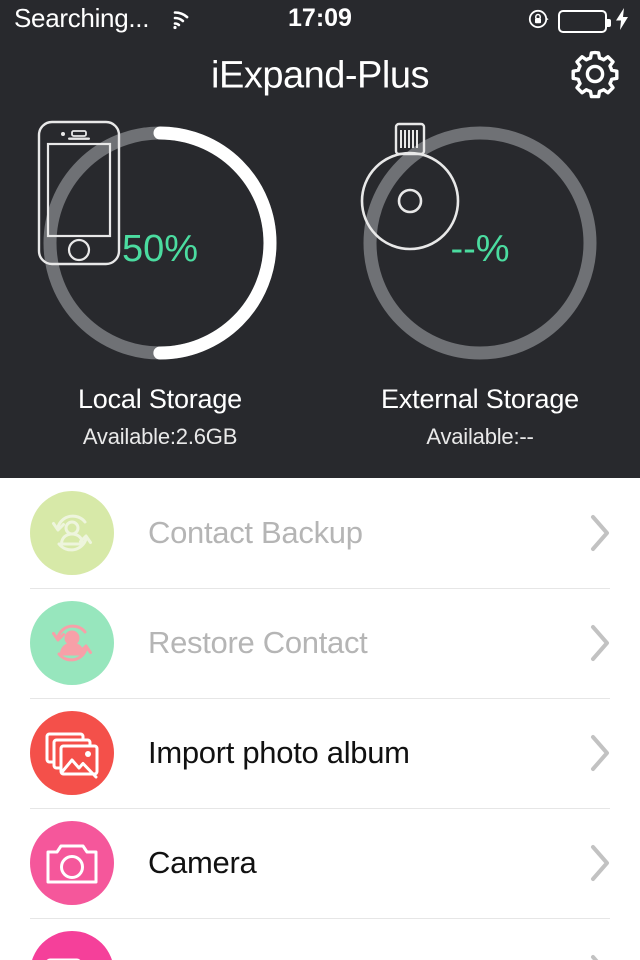 This screenshot has width=640, height=960. What do you see at coordinates (258, 642) in the screenshot?
I see `menu-item-label: Restore Contact` at bounding box center [258, 642].